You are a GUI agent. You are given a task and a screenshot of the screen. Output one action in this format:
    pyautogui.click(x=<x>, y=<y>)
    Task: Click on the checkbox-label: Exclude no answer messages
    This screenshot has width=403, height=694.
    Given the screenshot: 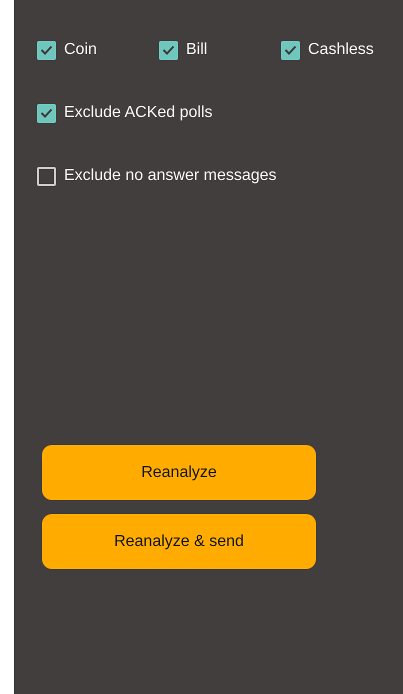 What is the action you would take?
    pyautogui.click(x=170, y=176)
    